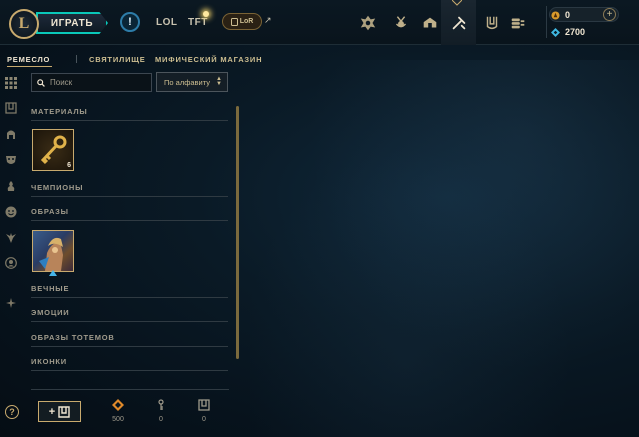 This screenshot has height=437, width=639. I want to click on sort-arrows-icon: ▲ ▼, so click(219, 81).